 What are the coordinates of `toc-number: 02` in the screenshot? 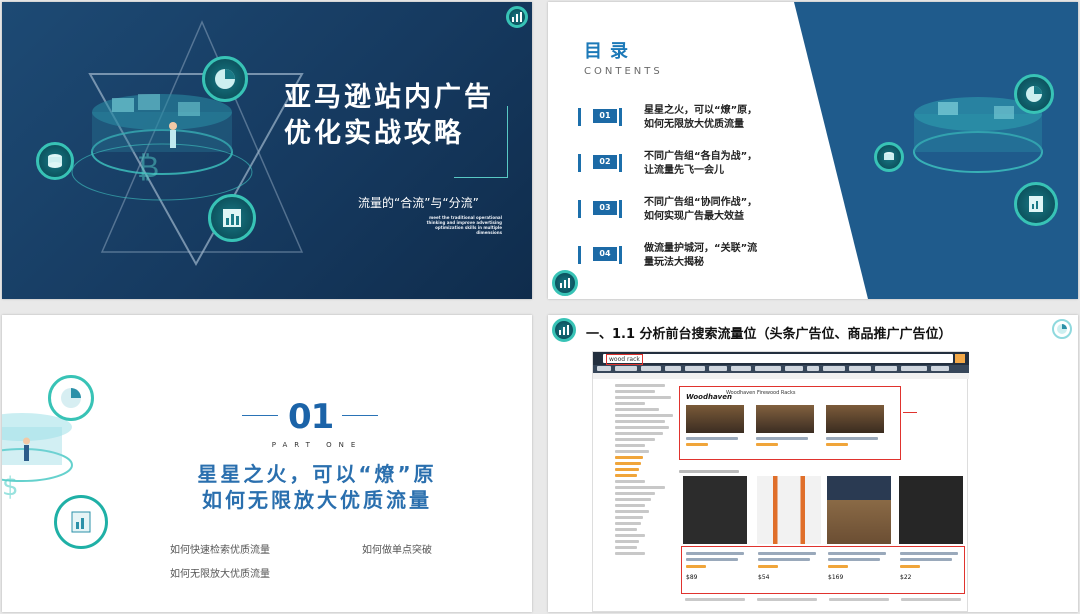 It's located at (600, 163).